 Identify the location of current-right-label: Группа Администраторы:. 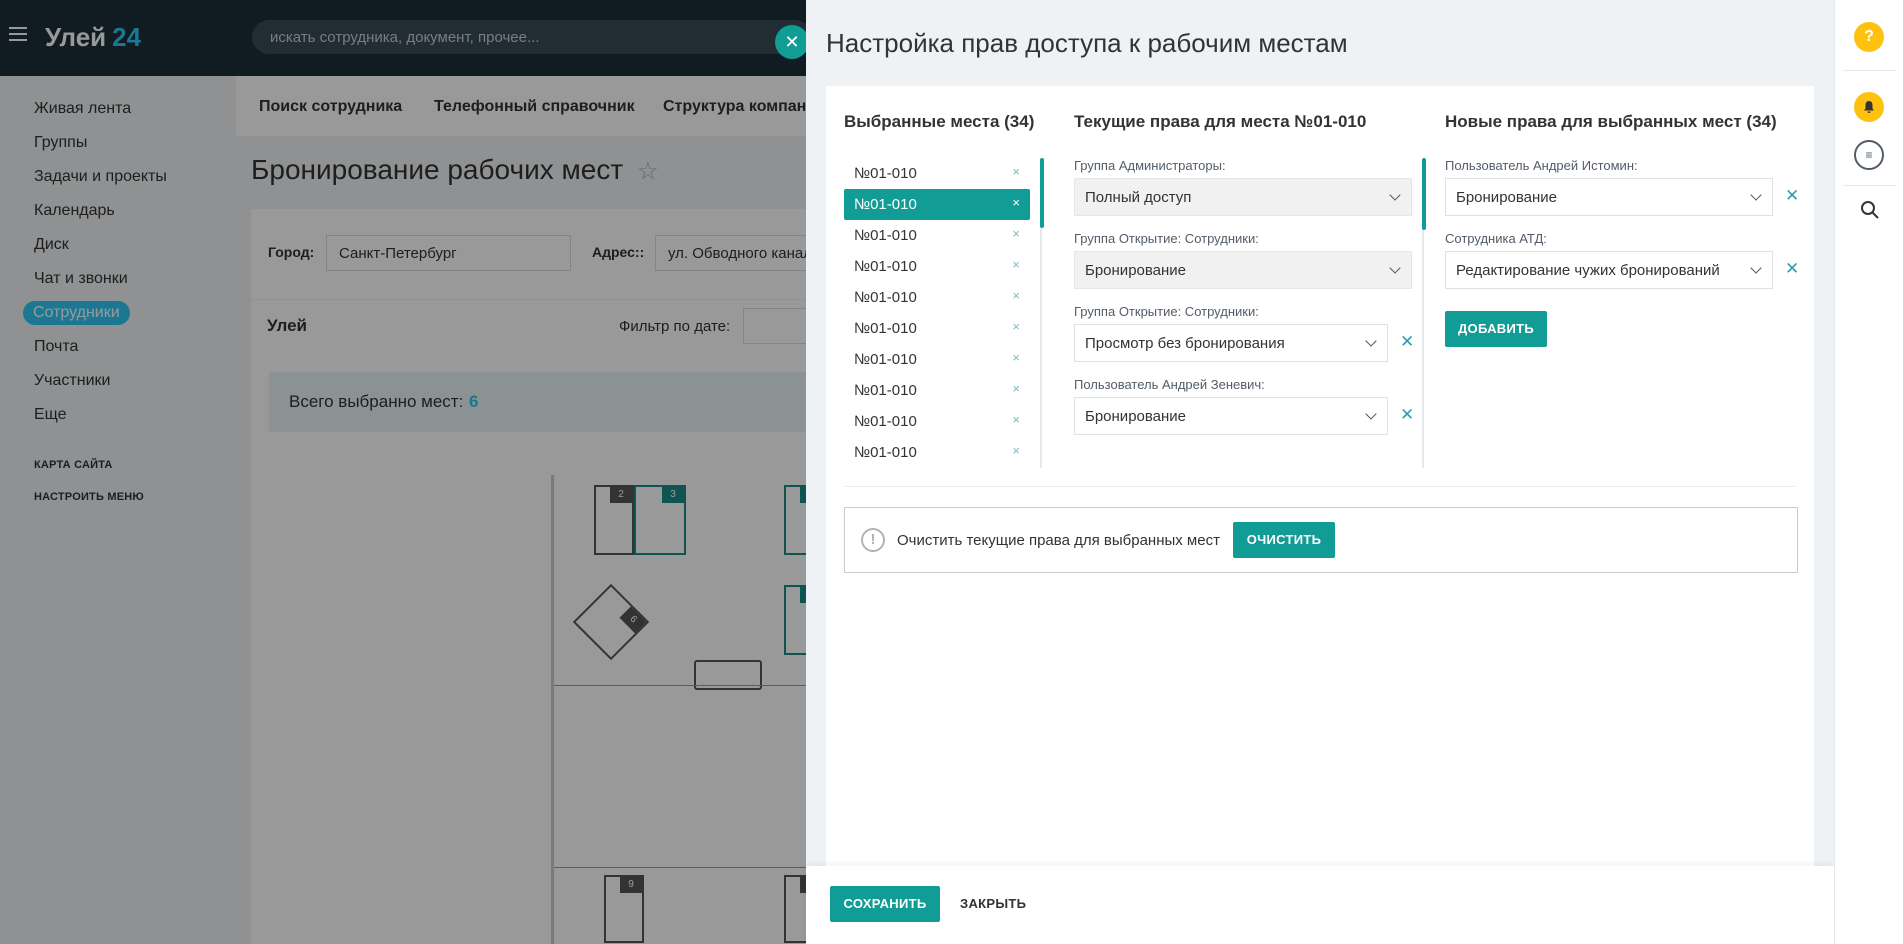
(1150, 165).